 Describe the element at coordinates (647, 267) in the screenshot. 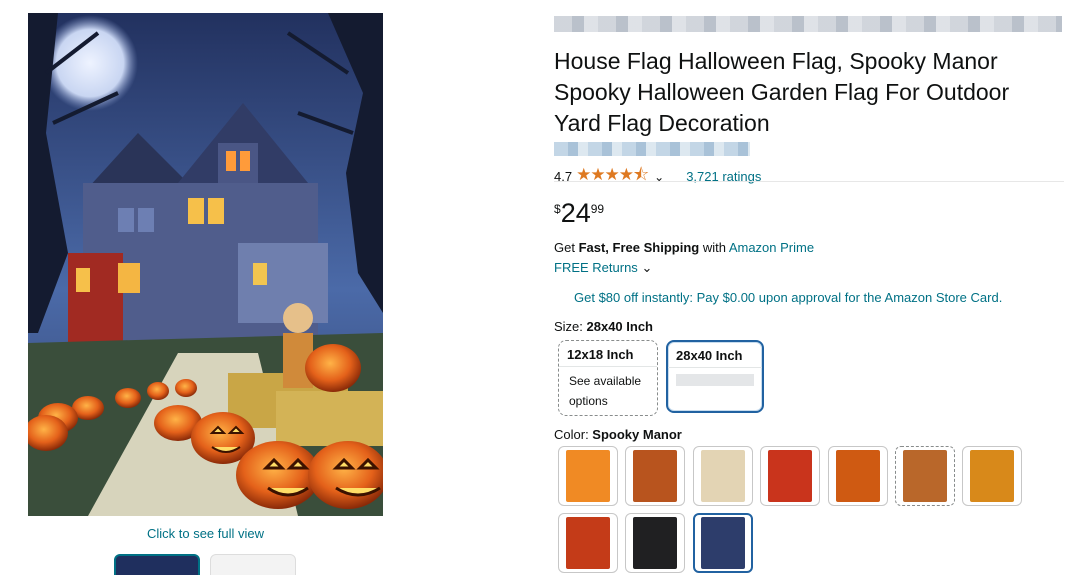

I see `chevron-down-icon: ⌄` at that location.